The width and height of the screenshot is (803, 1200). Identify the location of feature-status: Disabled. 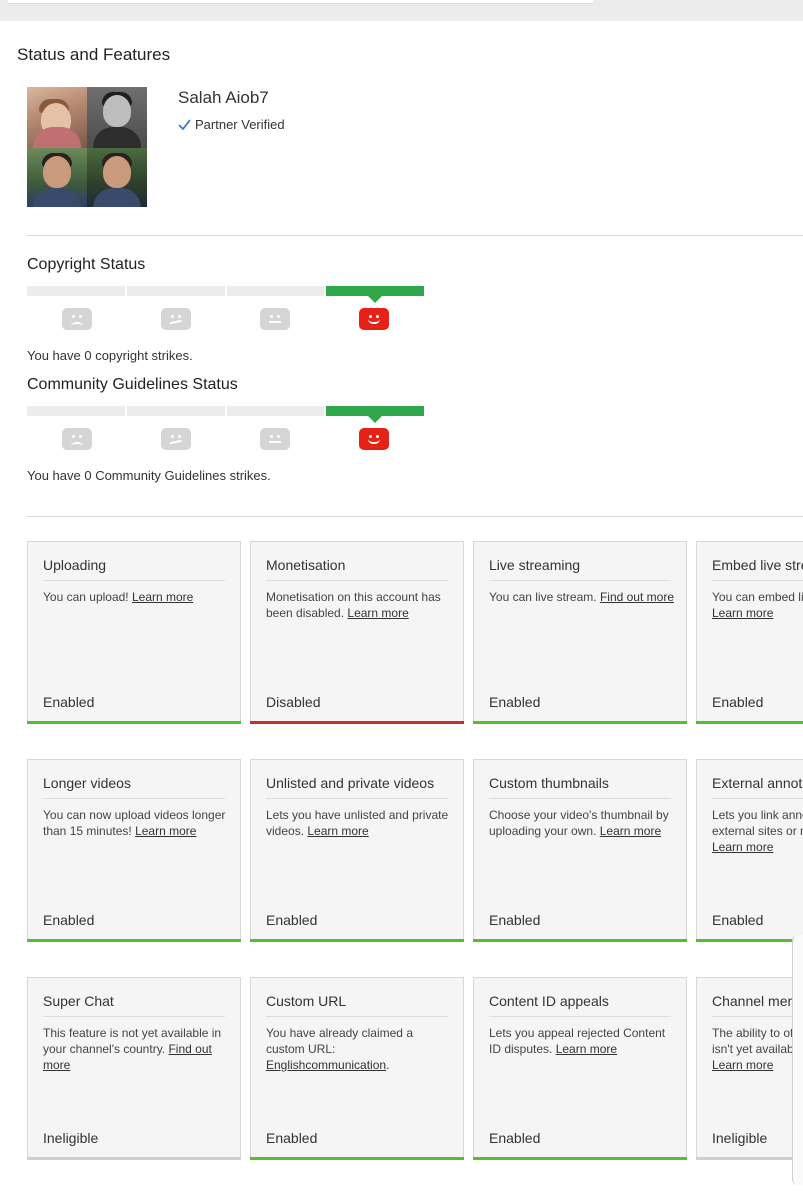
(293, 702).